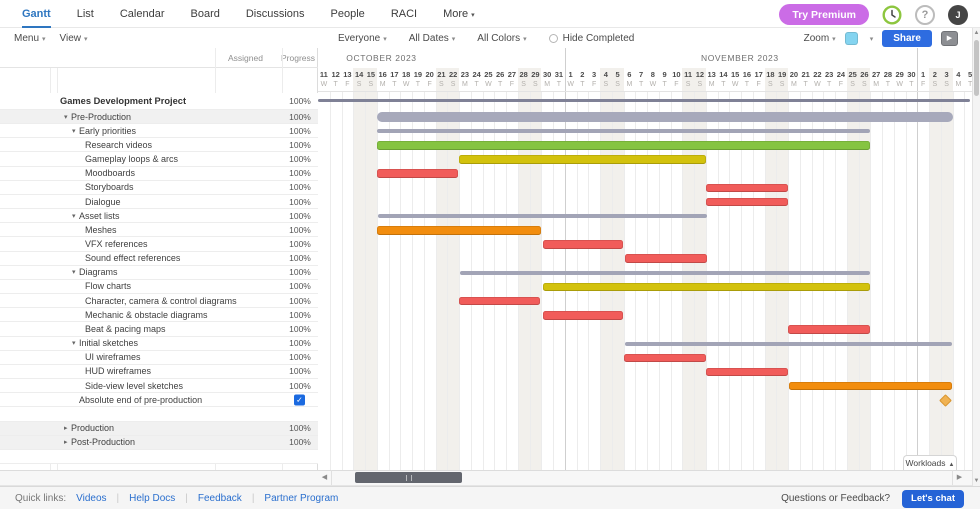  Describe the element at coordinates (907, 38) in the screenshot. I see `share-button: Share` at that location.